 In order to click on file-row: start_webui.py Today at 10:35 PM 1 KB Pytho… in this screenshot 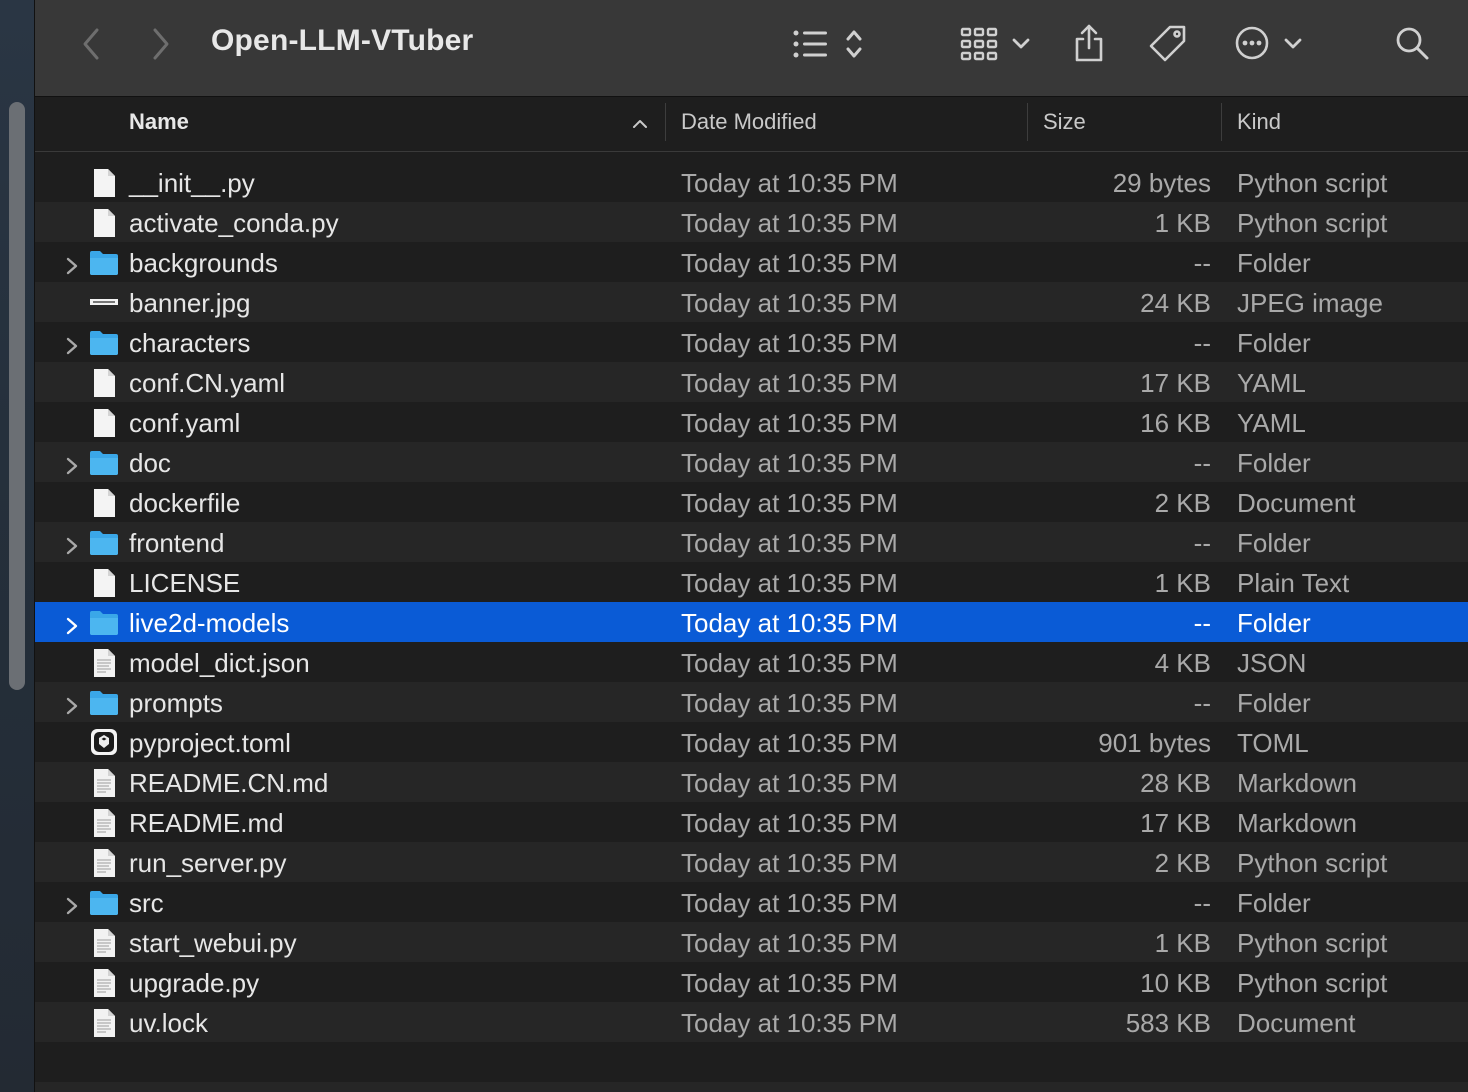, I will do `click(751, 942)`.